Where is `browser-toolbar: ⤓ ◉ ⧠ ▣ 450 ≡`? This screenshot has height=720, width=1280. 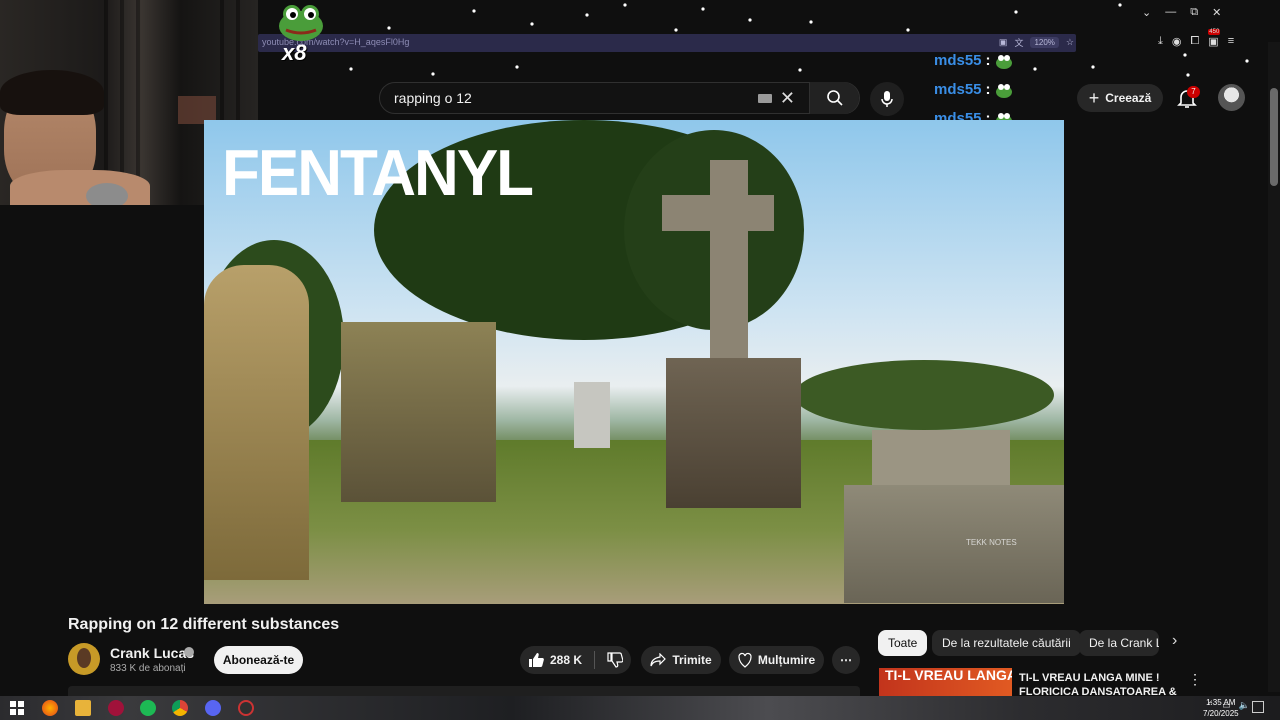 browser-toolbar: ⤓ ◉ ⧠ ▣ 450 ≡ is located at coordinates (1196, 38).